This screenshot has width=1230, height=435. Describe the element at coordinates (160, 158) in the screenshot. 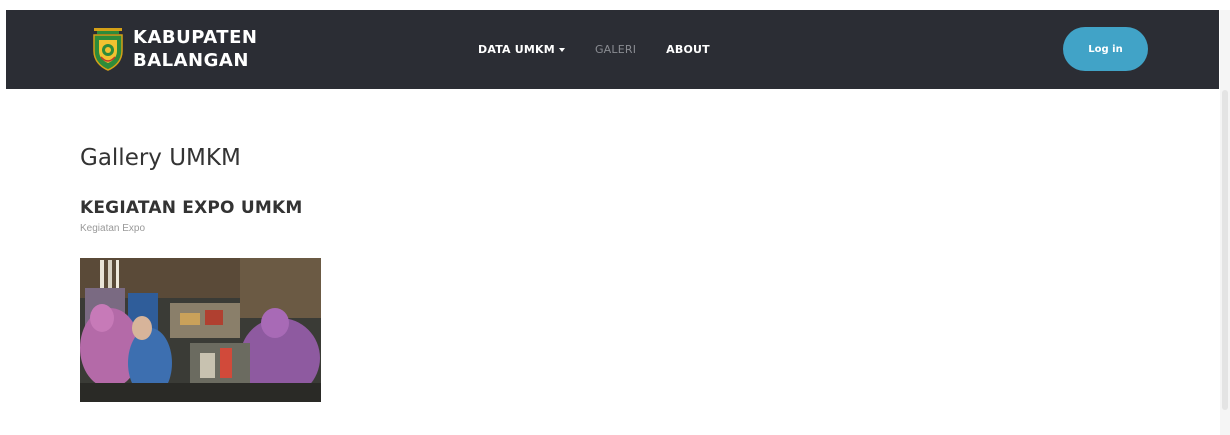

I see `page-title: Gallery UMKM` at that location.